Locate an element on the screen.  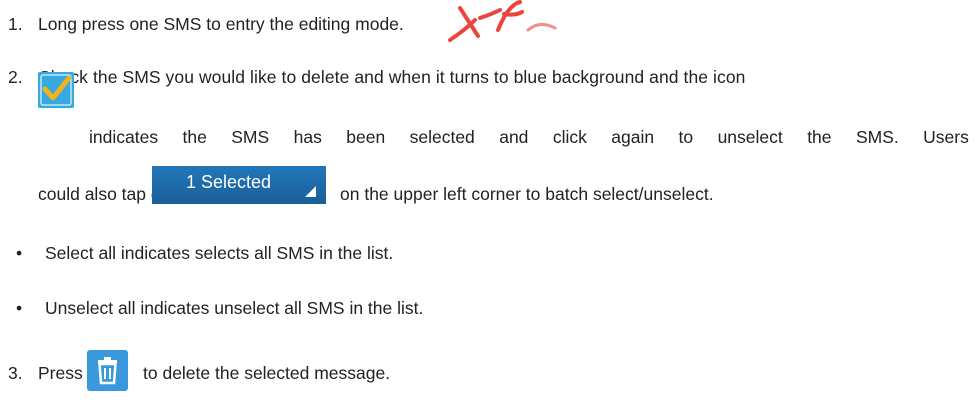
step-2-number: 2. is located at coordinates (15, 77).